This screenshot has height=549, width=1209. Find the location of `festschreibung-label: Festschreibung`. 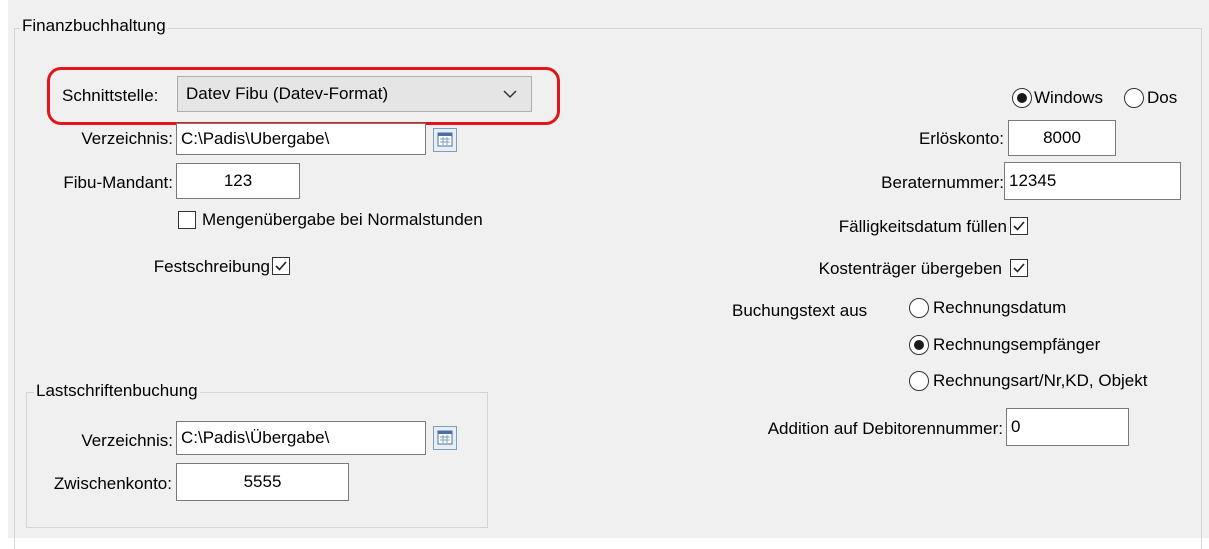

festschreibung-label: Festschreibung is located at coordinates (211, 266).